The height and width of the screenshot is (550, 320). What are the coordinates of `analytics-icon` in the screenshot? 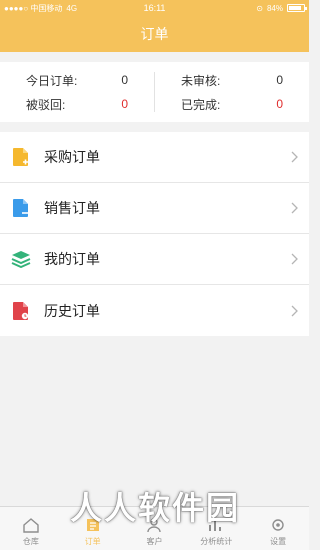 It's located at (215, 526).